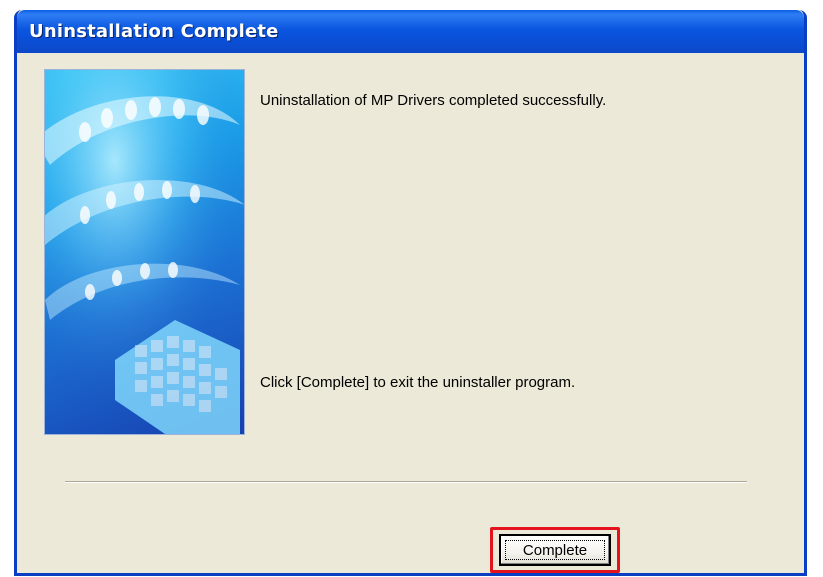 Image resolution: width=823 pixels, height=577 pixels. Describe the element at coordinates (410, 31) in the screenshot. I see `title-bar: Uninstallation Complete` at that location.